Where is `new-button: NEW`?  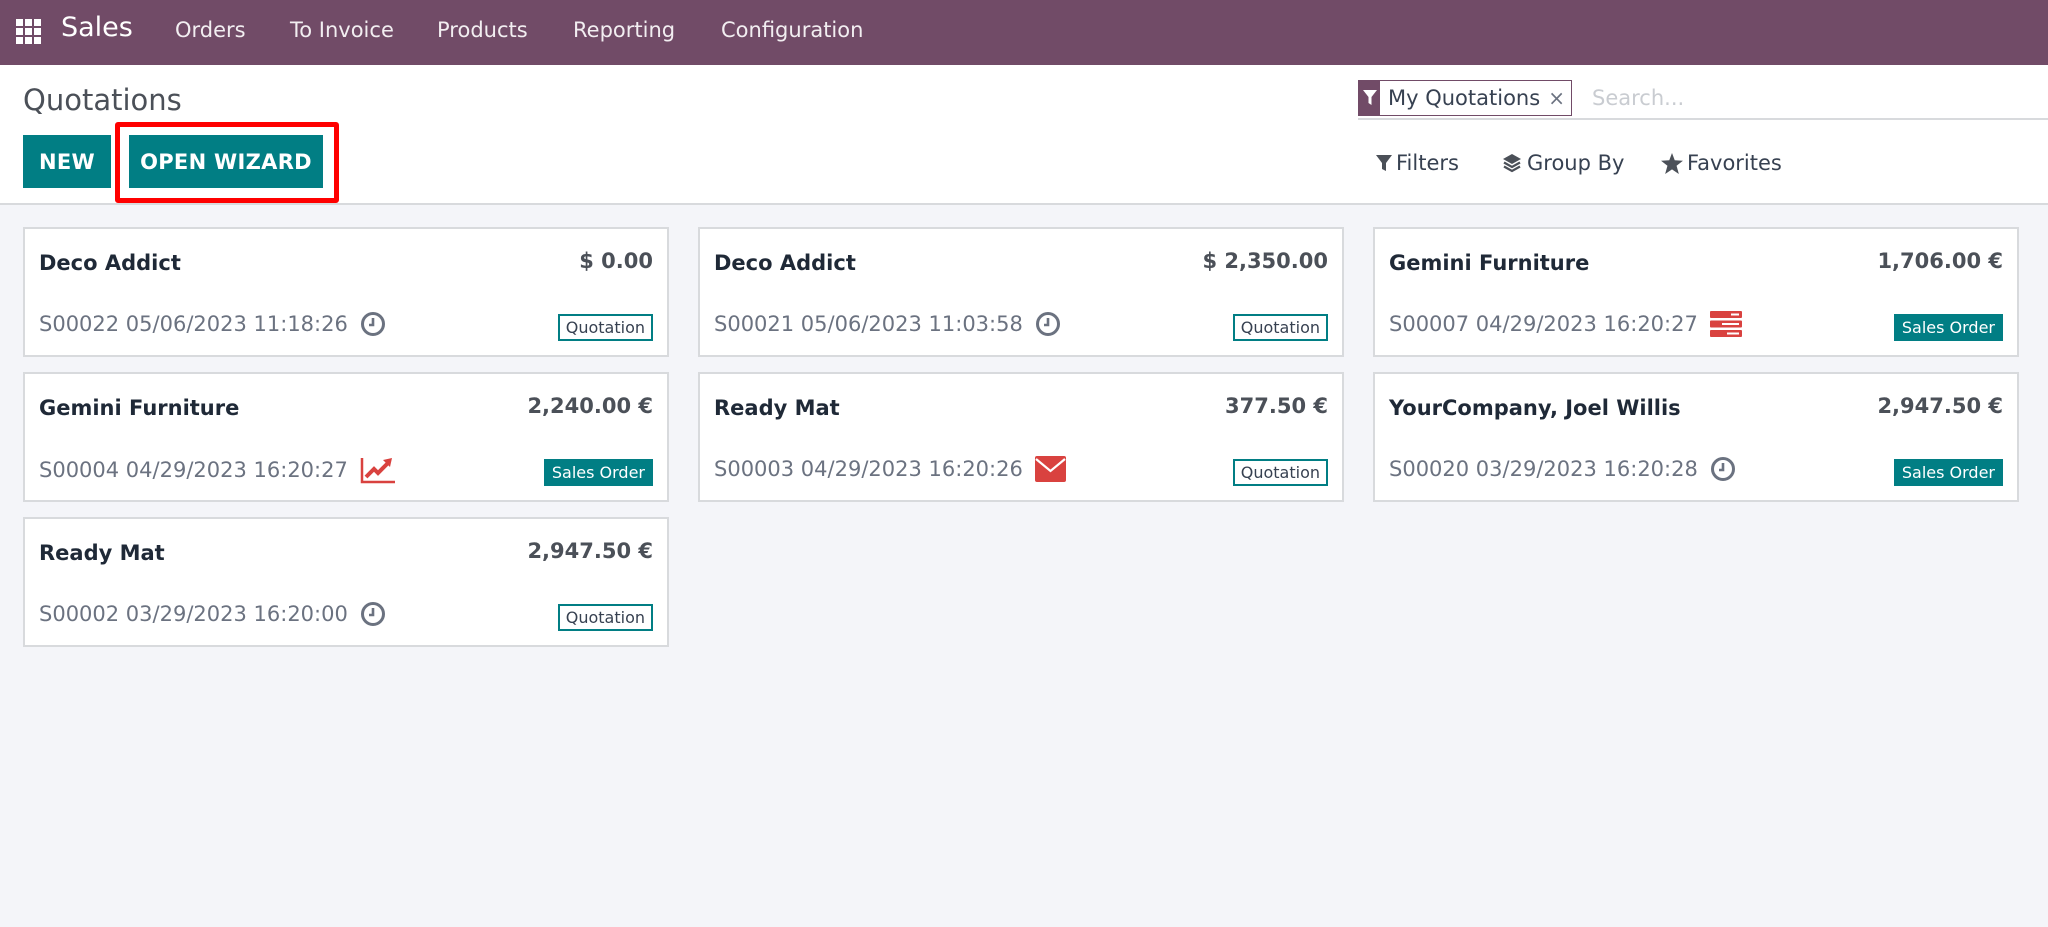 new-button: NEW is located at coordinates (67, 161).